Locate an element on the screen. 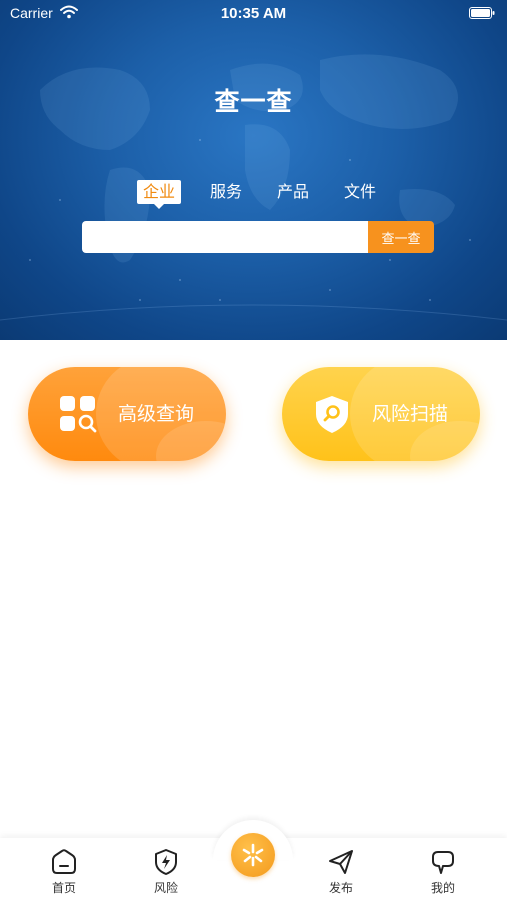 The width and height of the screenshot is (507, 900). shield-search-icon is located at coordinates (332, 414).